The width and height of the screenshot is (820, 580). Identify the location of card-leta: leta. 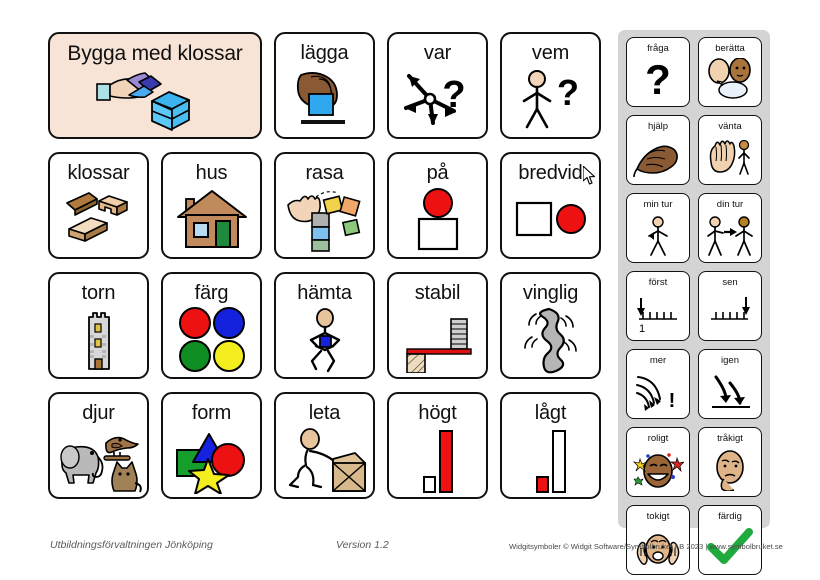
(324, 445).